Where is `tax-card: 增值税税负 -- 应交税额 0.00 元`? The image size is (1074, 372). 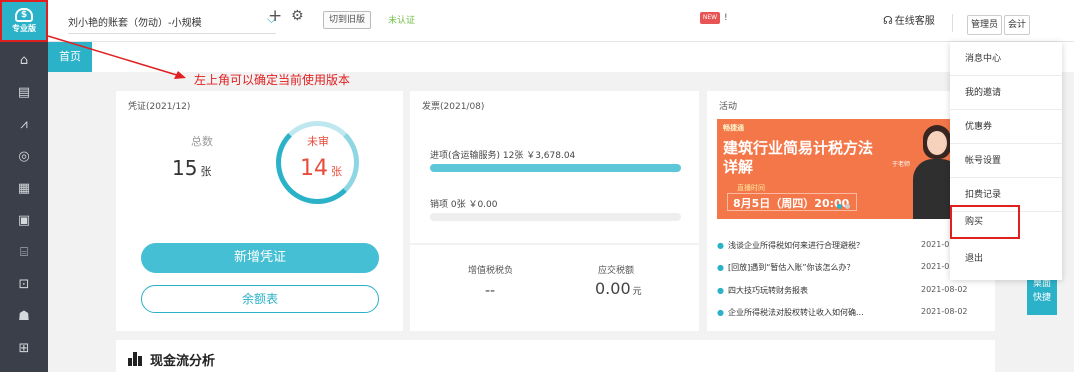
tax-card: 增值税税负 -- 应交税额 0.00 元 is located at coordinates (554, 288).